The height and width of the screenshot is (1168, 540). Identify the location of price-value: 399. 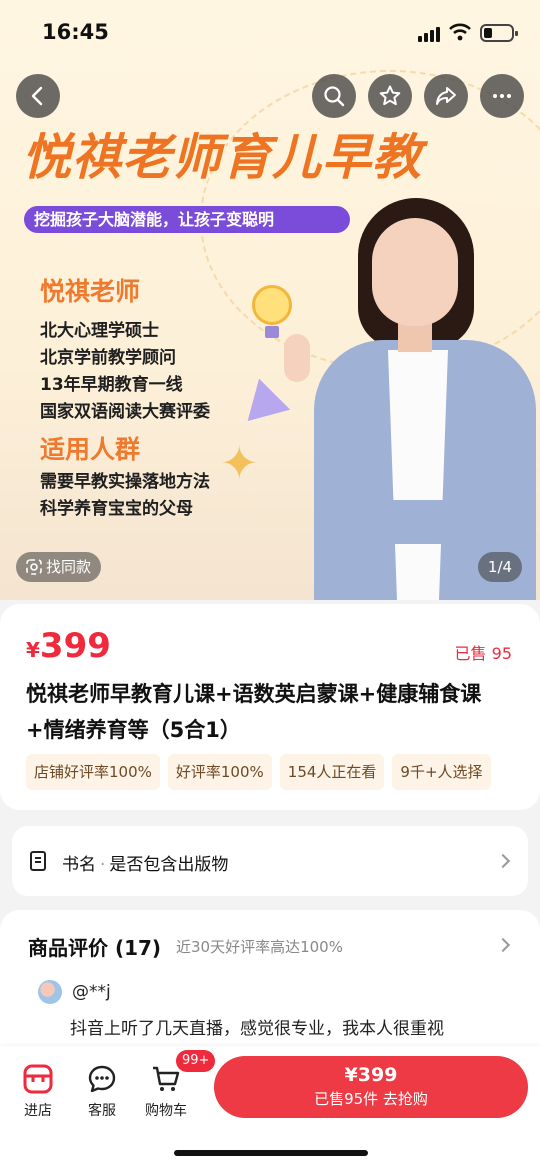
(75, 646).